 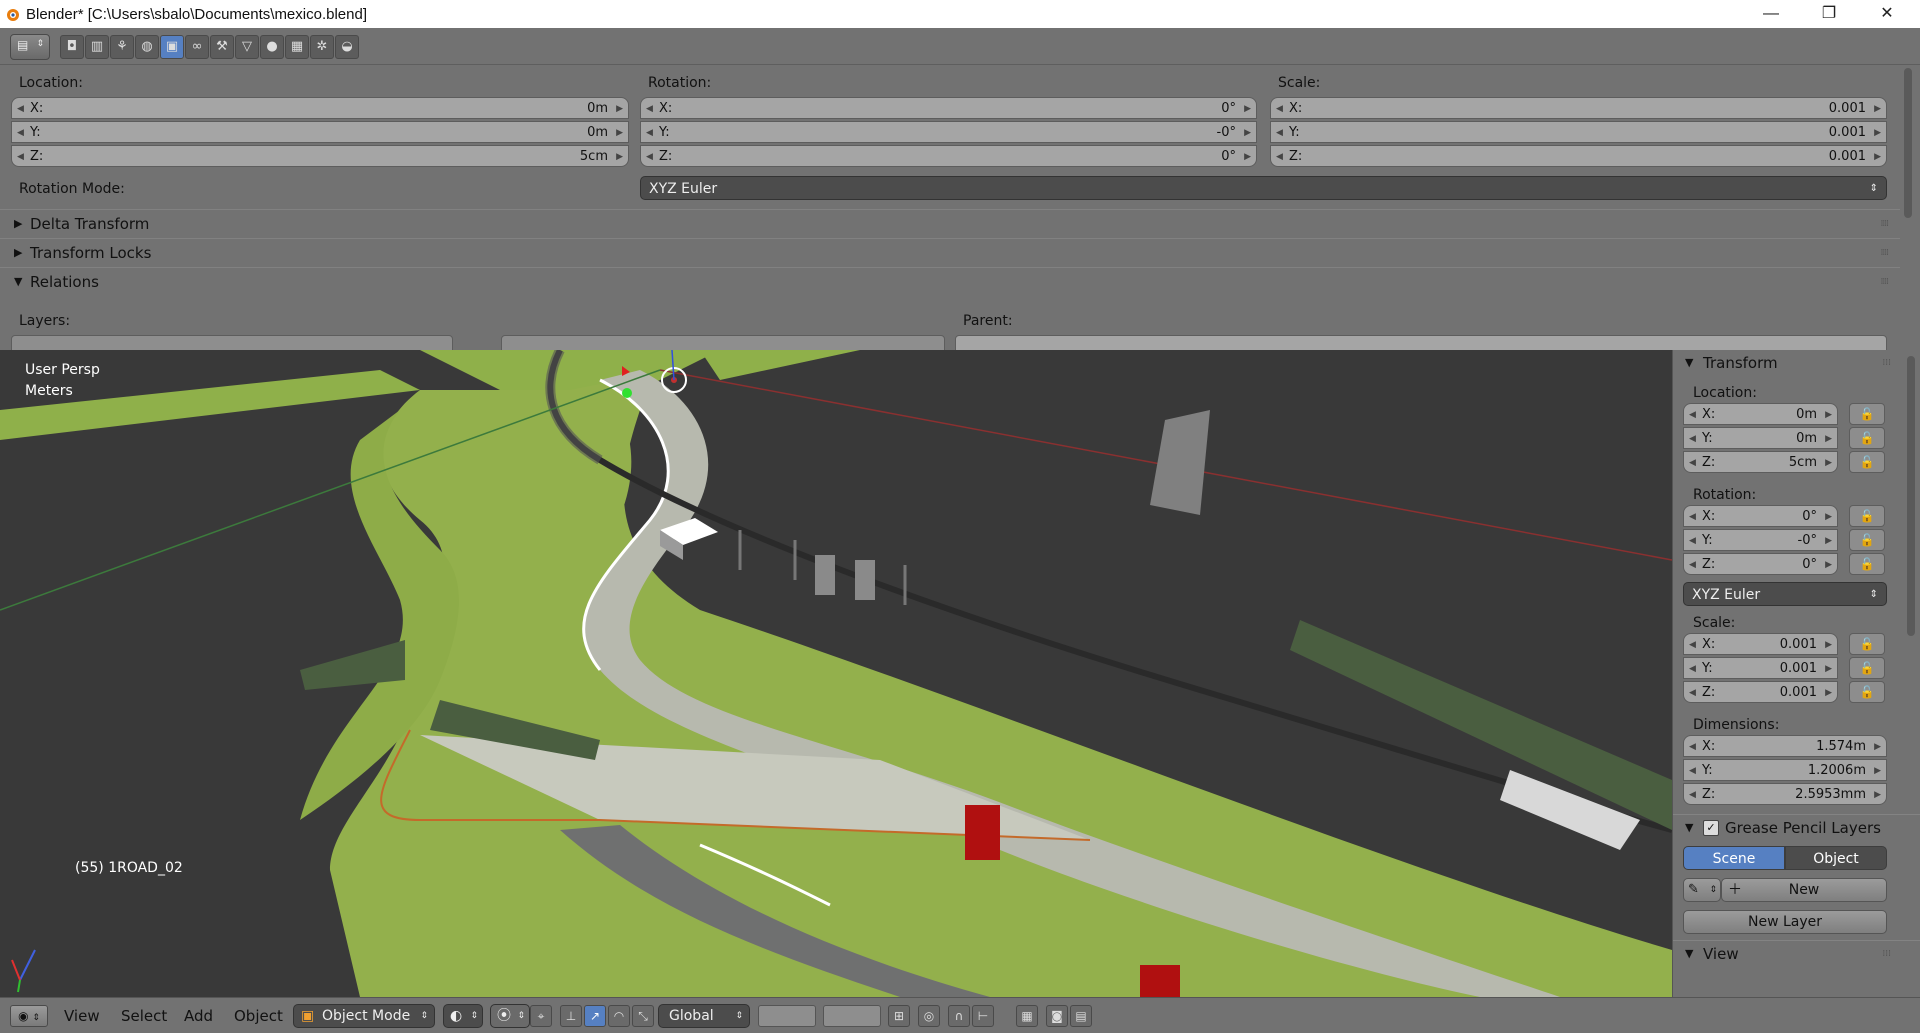 I want to click on n-scale-y-field: ◀ Y: 0.001 ▶, so click(x=1760, y=668).